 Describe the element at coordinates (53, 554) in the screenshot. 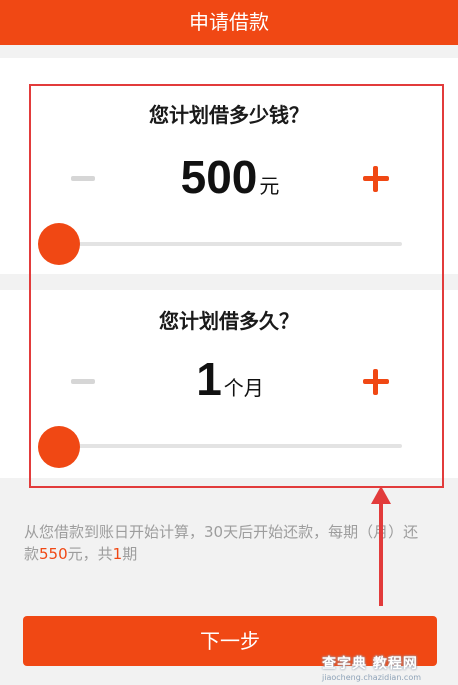

I see `repay-amount: 550` at that location.